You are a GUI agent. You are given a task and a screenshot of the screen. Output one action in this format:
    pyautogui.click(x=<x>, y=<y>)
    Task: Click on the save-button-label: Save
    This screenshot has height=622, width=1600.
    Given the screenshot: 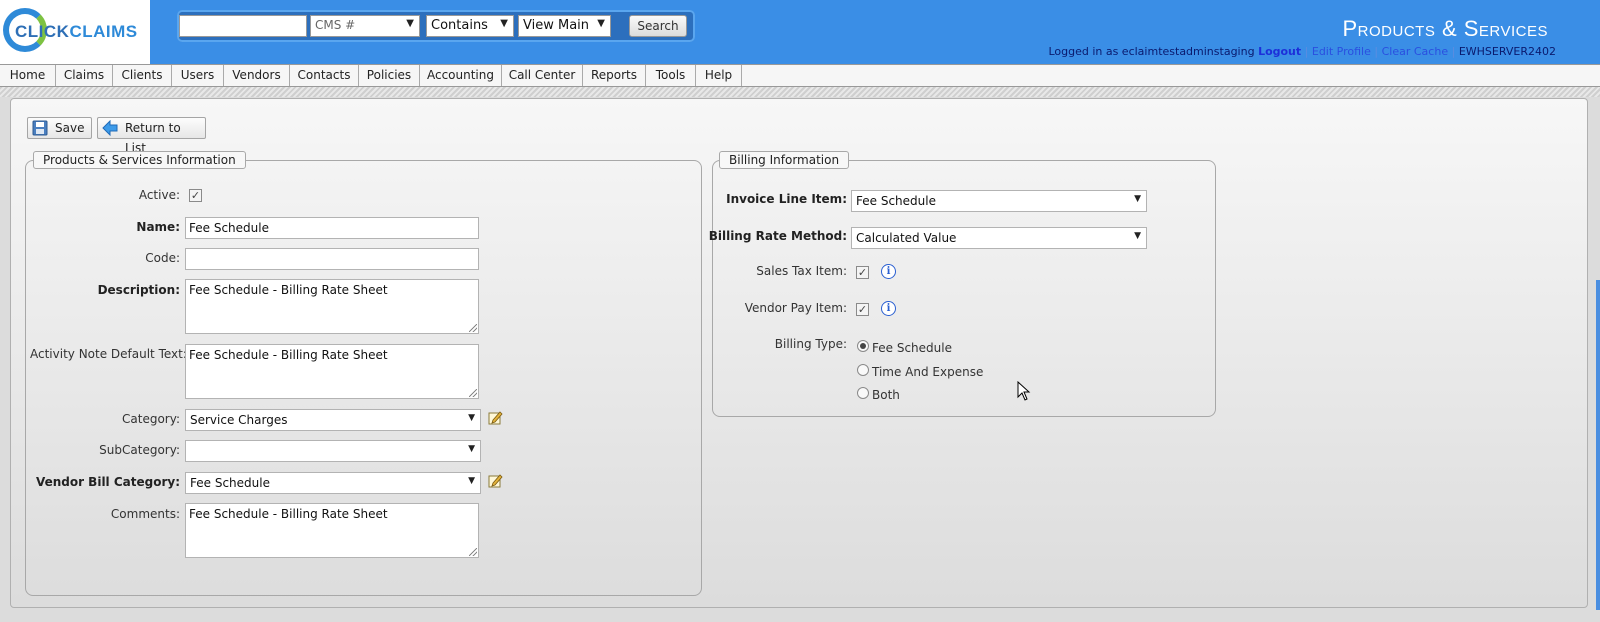 What is the action you would take?
    pyautogui.click(x=70, y=128)
    